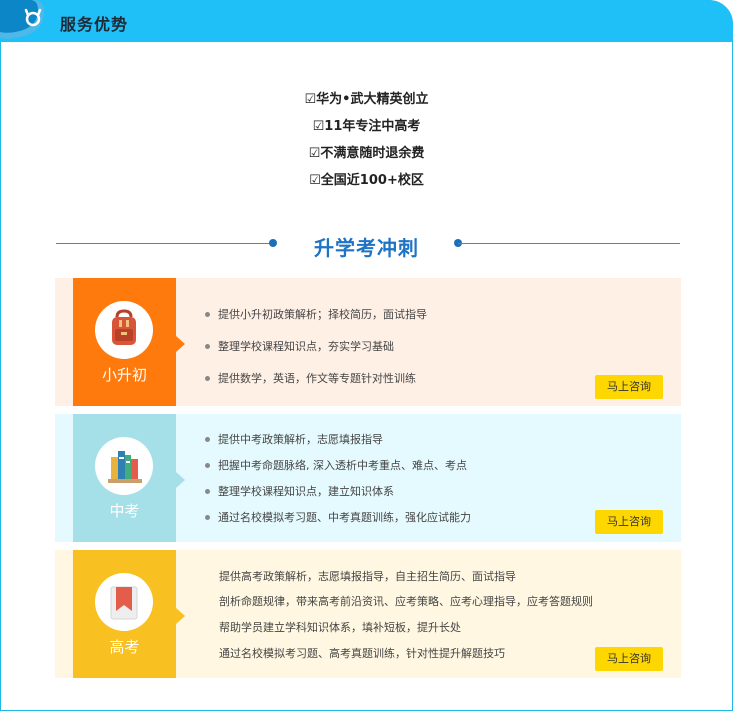  I want to click on bullet-text: 提供中考政策解析，志愿填报指导, so click(300, 439).